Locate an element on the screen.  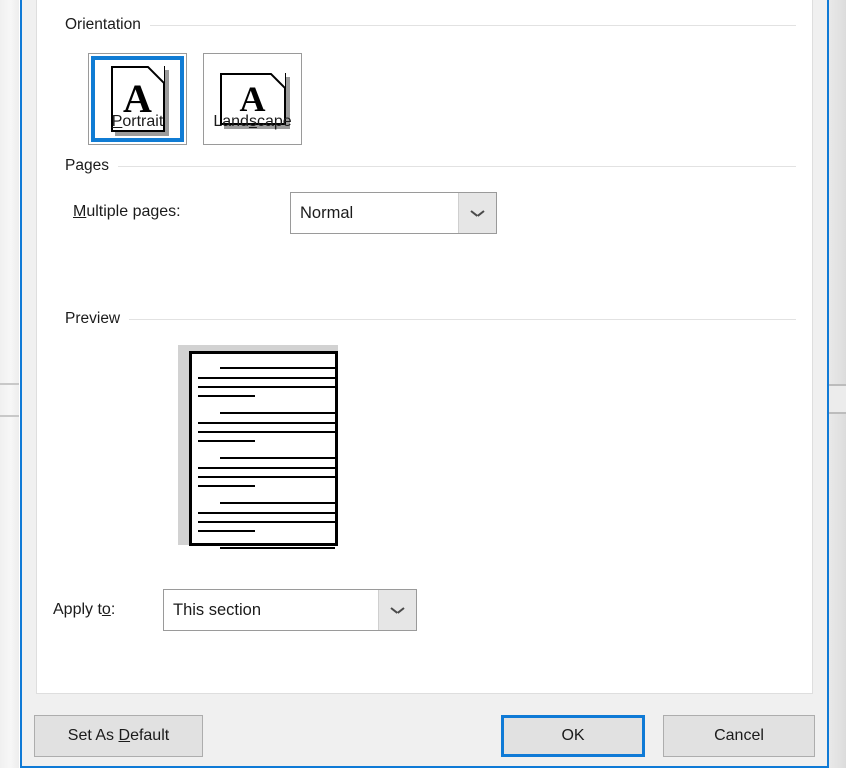
label-rest: ortrait is located at coordinates (143, 121).